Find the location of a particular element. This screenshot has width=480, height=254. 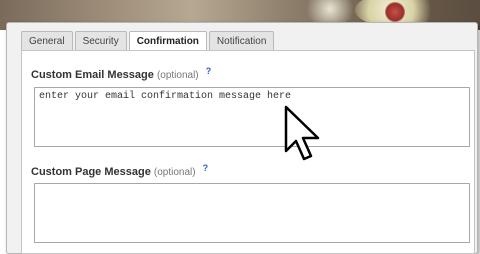

page-message-optional: (optional) is located at coordinates (174, 172).